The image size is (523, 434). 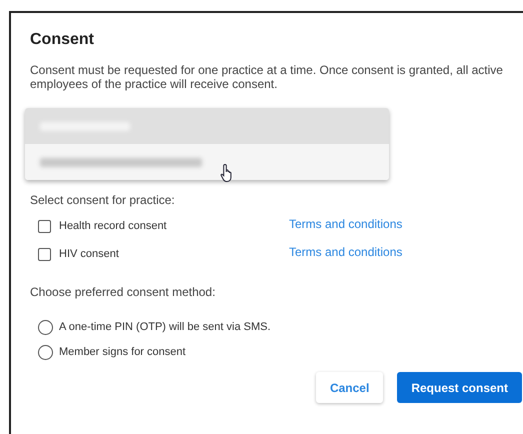 What do you see at coordinates (113, 226) in the screenshot?
I see `checkbox-label: Health record consent` at bounding box center [113, 226].